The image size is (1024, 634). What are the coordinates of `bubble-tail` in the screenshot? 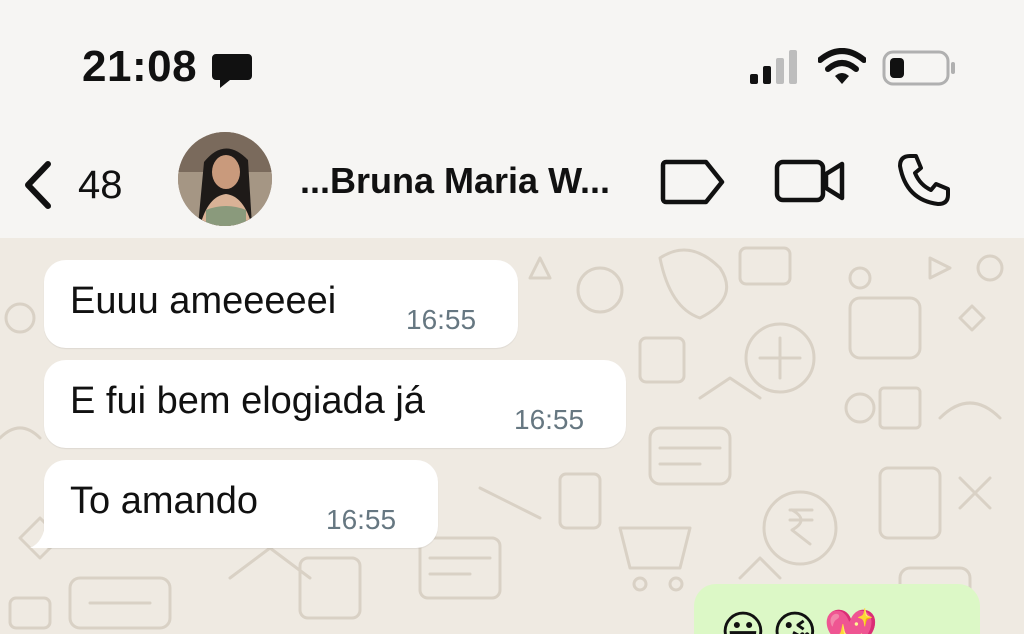 It's located at (44, 534).